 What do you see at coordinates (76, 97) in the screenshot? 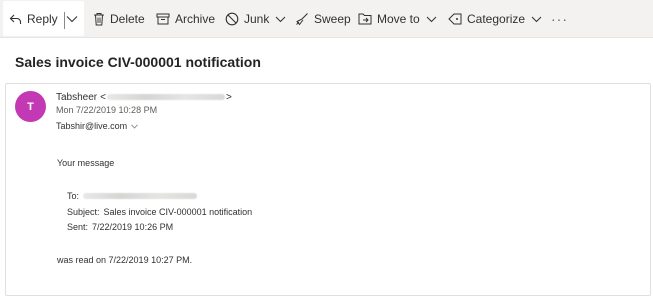
I see `sender-name: Tabsheer` at bounding box center [76, 97].